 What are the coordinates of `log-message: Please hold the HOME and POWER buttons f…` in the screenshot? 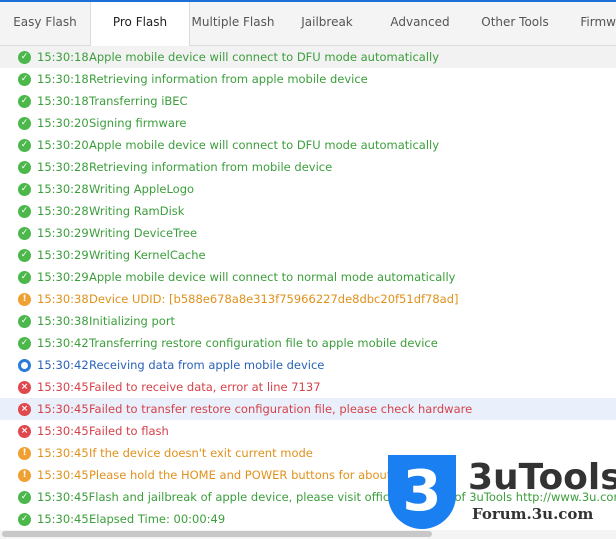 It's located at (254, 475).